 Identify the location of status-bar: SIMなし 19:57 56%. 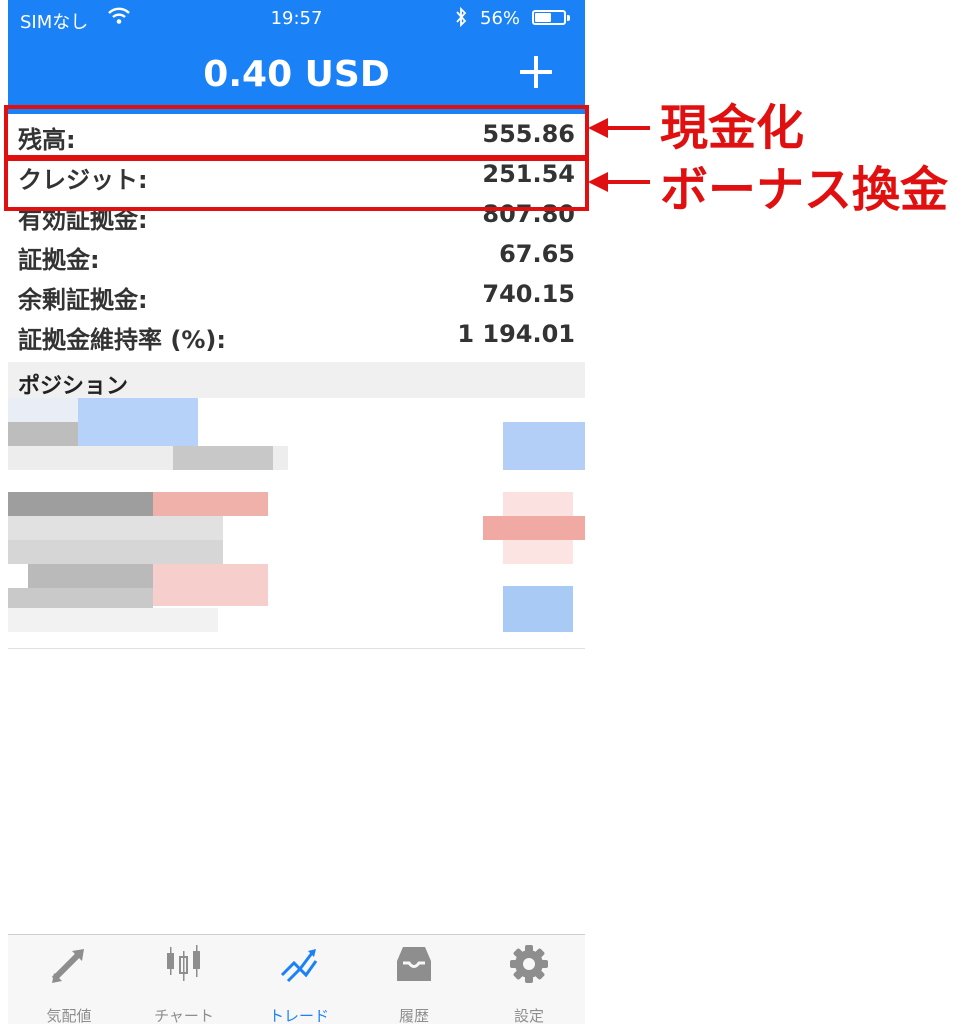
(296, 19).